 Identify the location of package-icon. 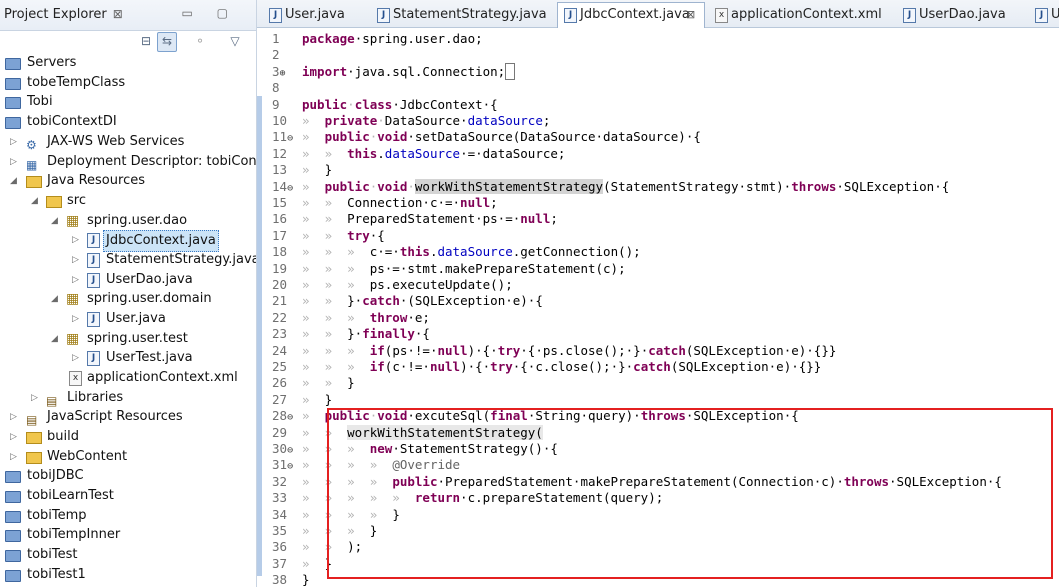
(72, 221).